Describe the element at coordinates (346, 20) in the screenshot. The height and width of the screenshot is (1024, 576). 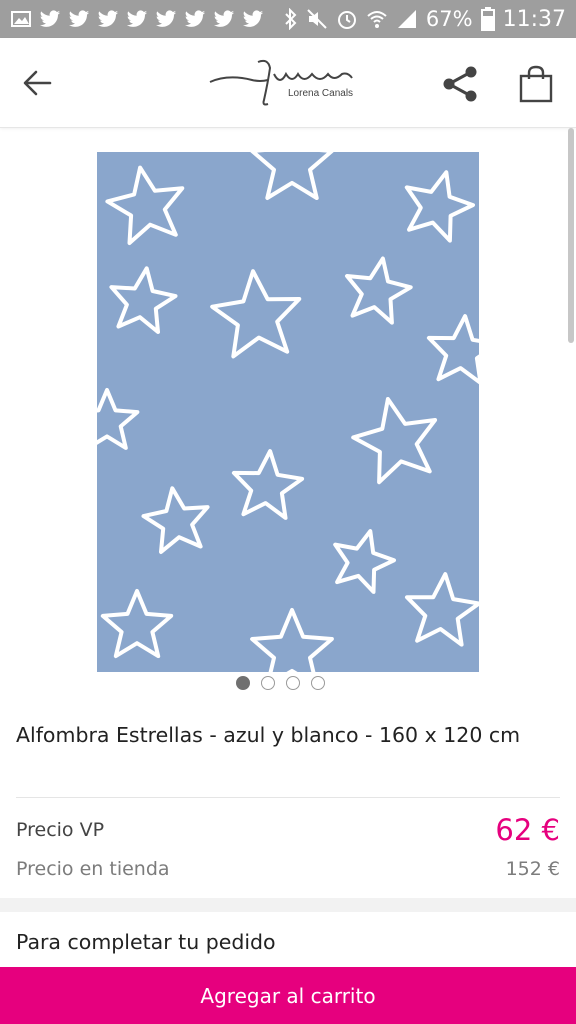
I see `alarm-icon` at that location.